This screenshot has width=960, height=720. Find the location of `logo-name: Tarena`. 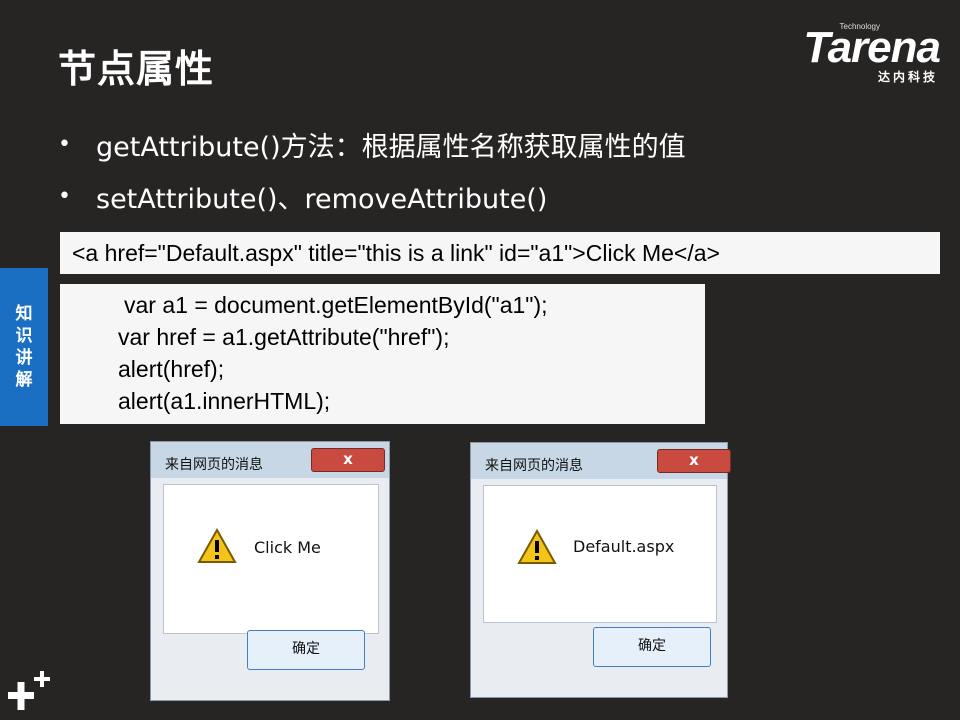

logo-name: Tarena is located at coordinates (872, 47).